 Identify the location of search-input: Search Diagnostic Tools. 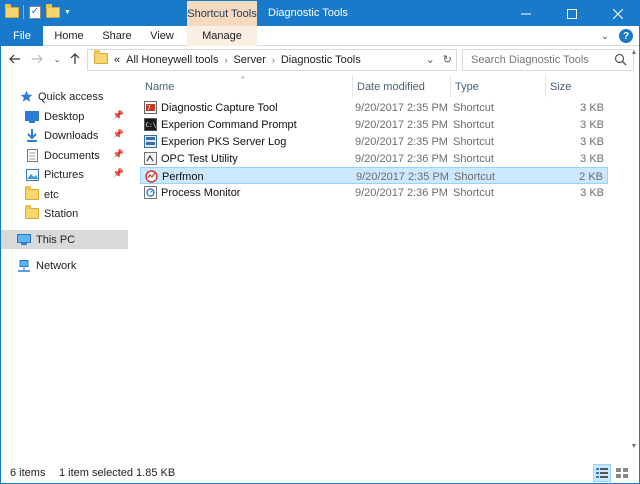
(548, 60).